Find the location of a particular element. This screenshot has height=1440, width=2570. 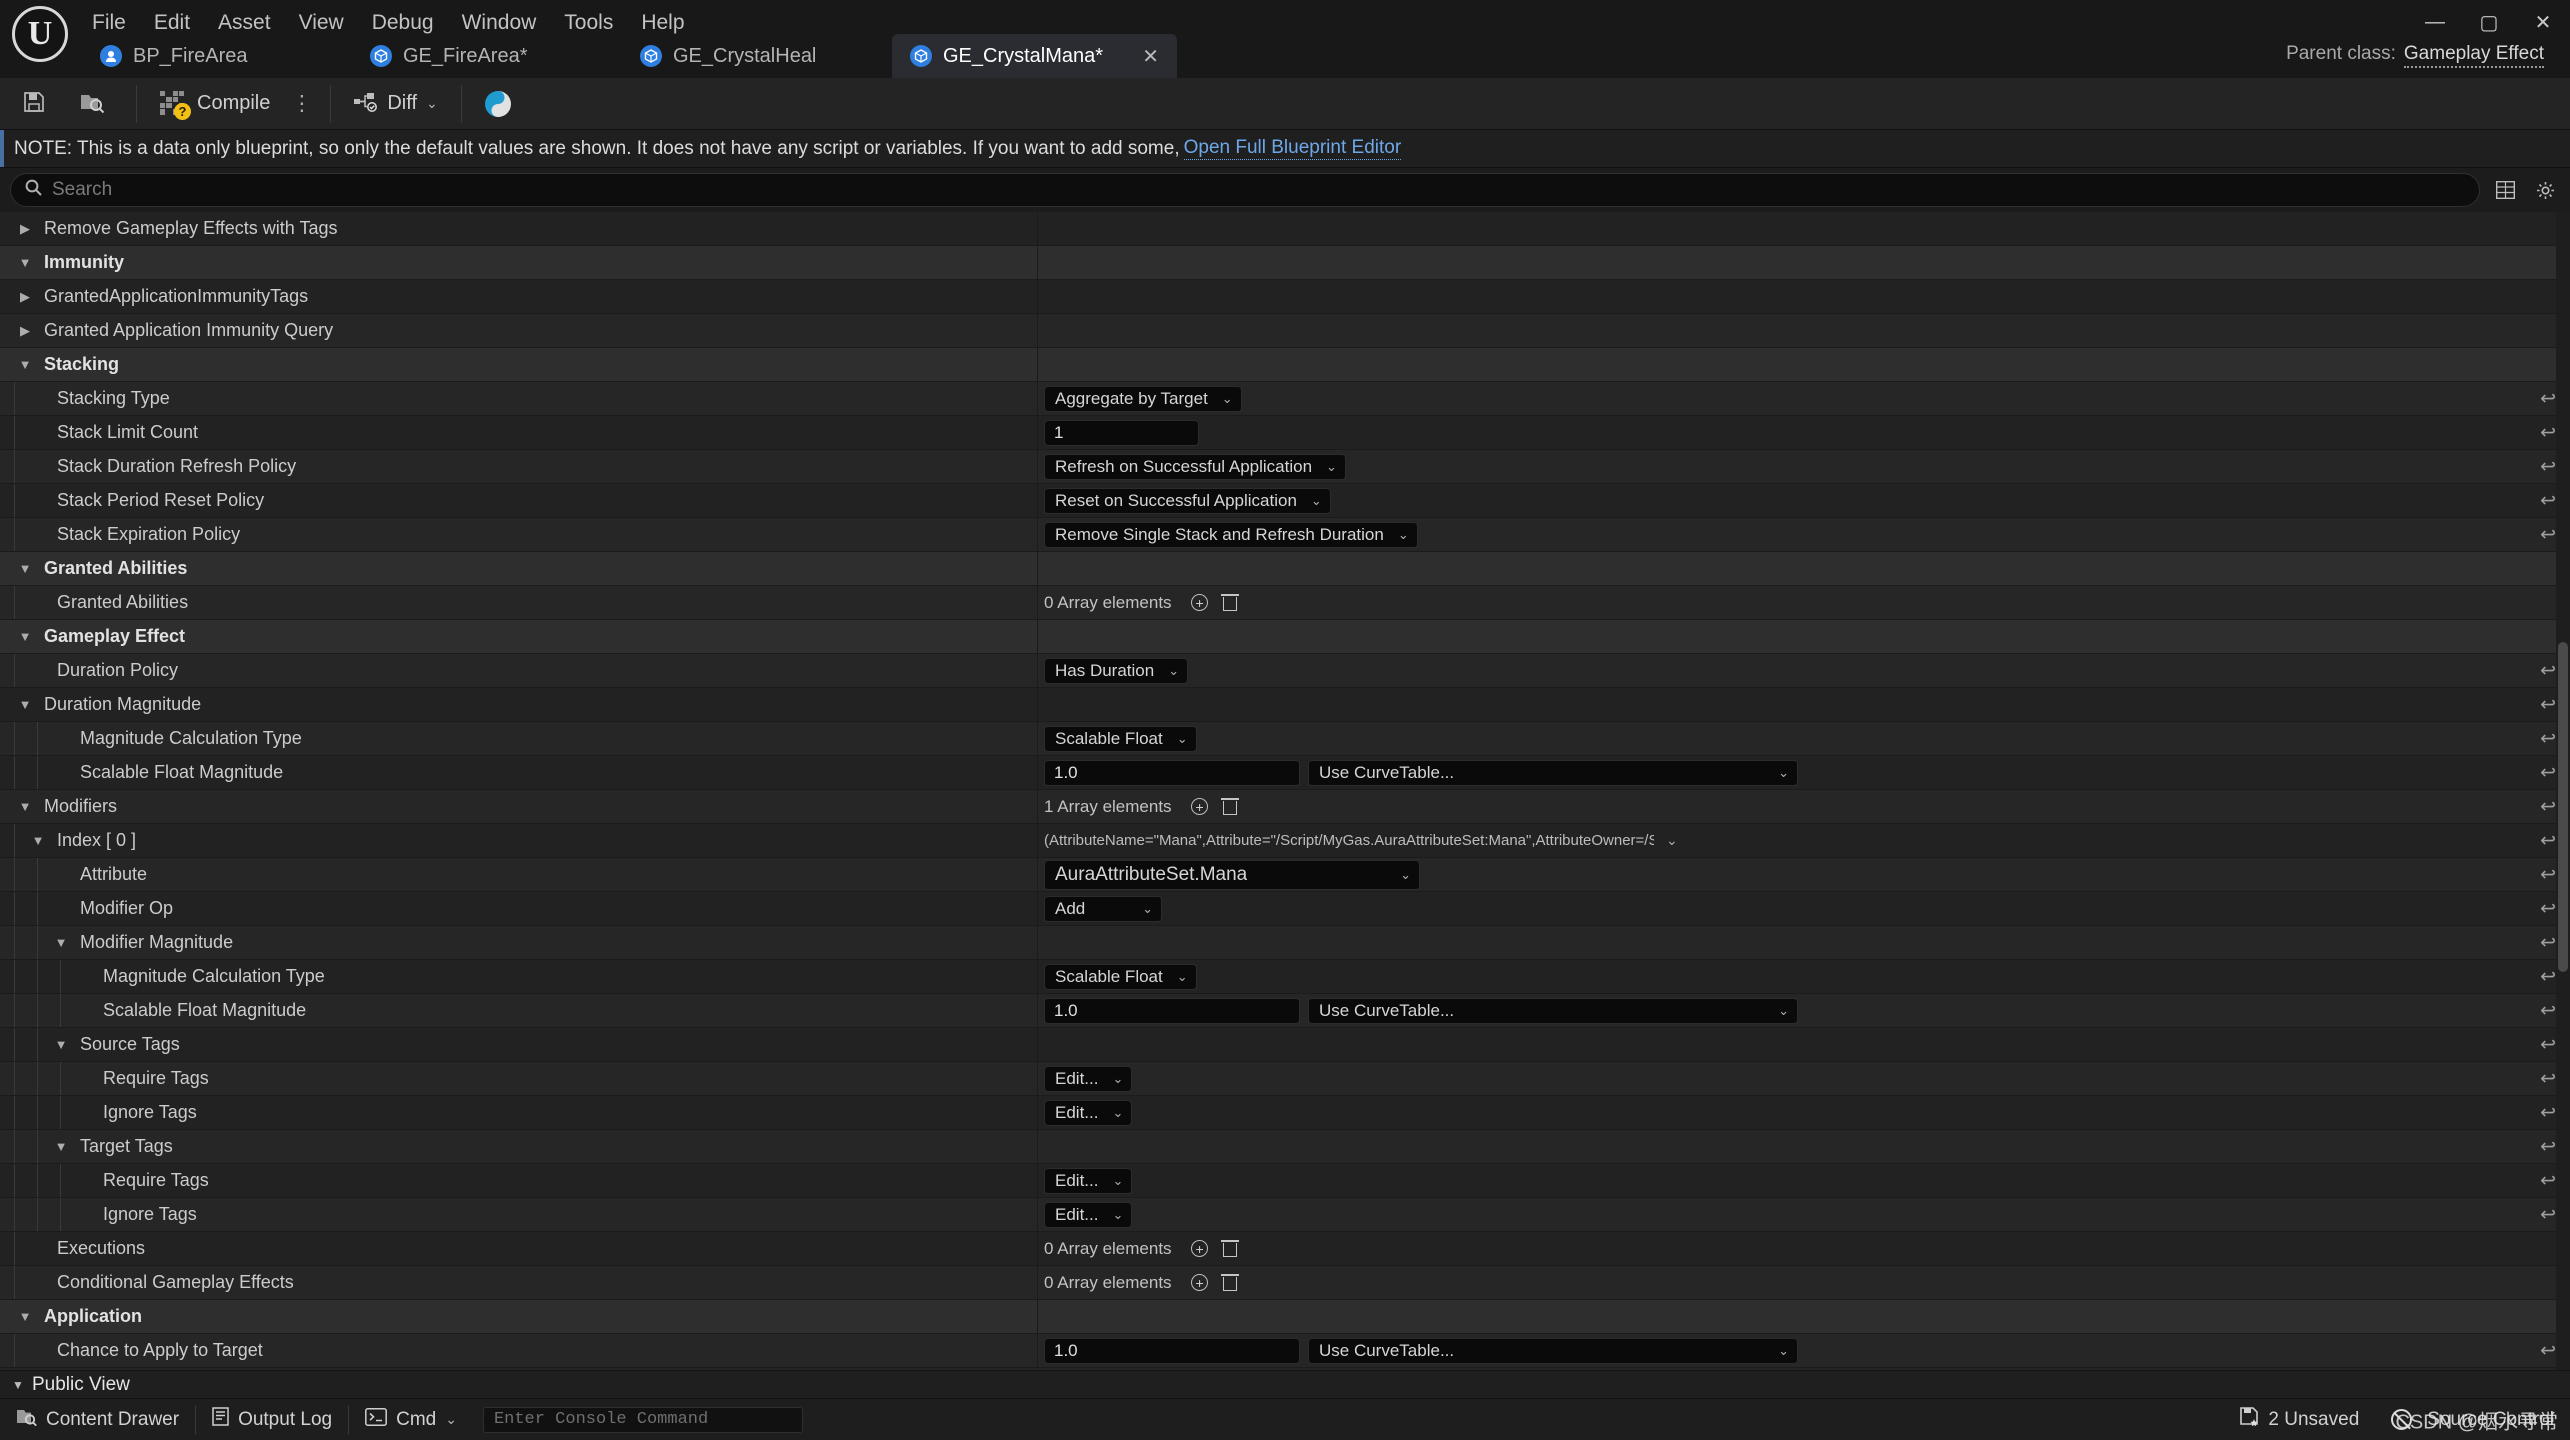

console-command-box is located at coordinates (642, 1419).